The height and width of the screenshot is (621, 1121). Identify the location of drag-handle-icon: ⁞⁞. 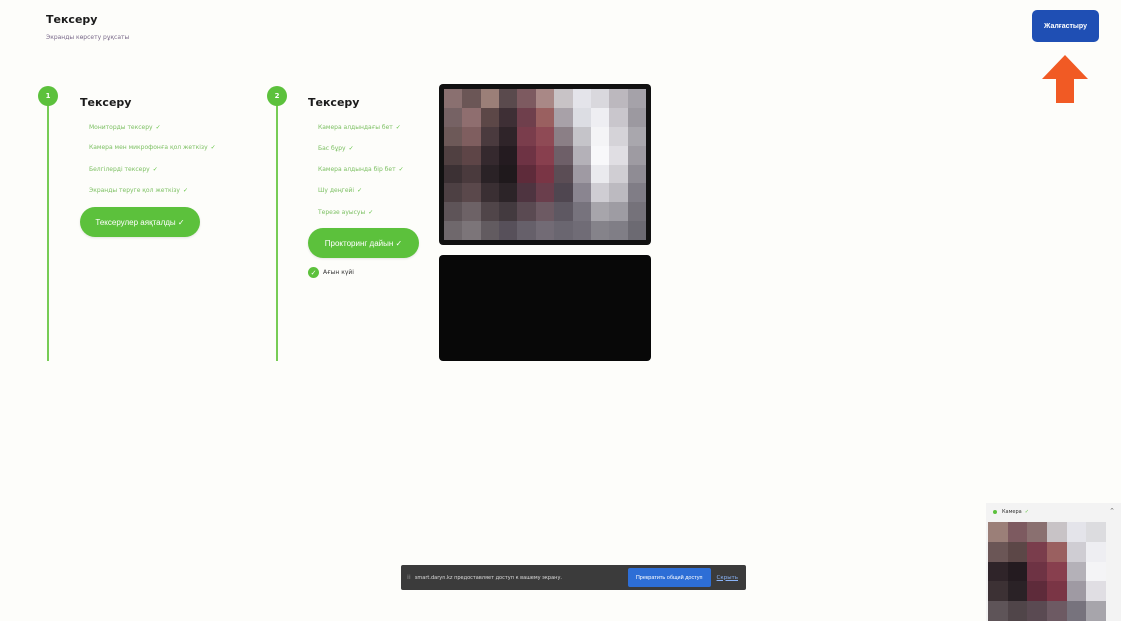
(409, 577).